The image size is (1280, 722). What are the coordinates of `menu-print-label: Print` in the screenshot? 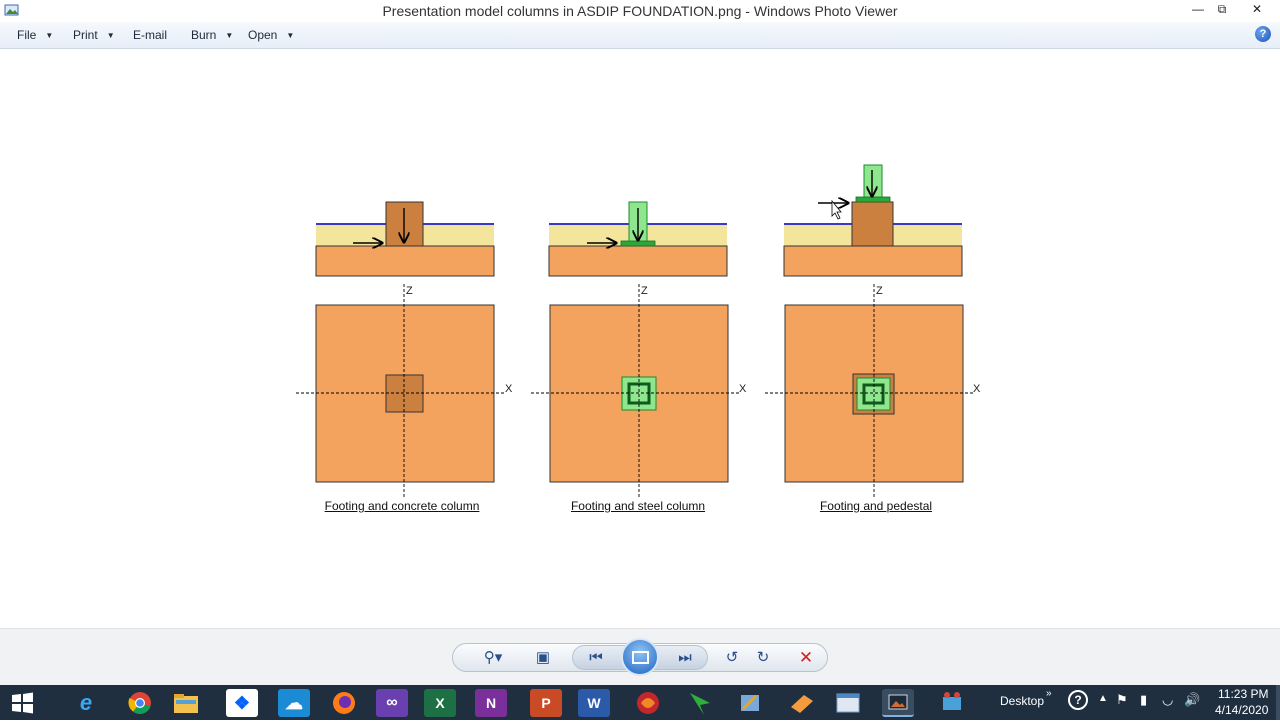 It's located at (85, 35).